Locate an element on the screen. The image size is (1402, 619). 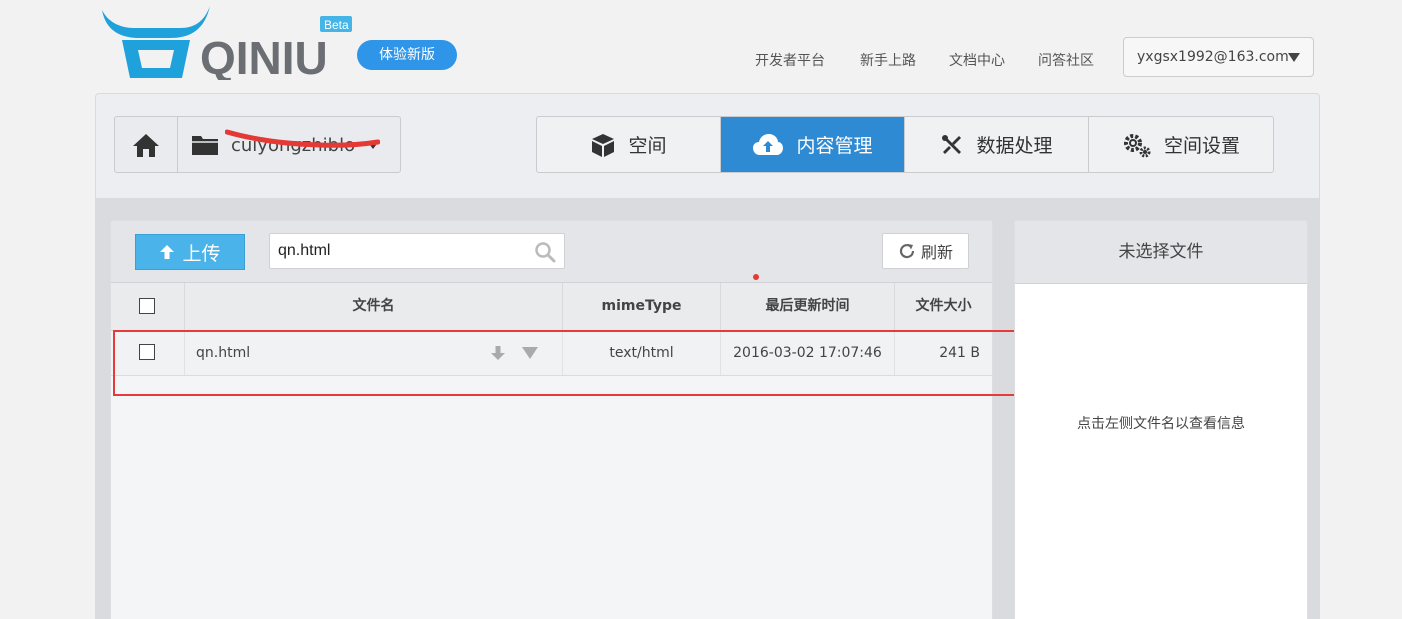
download-icon is located at coordinates (498, 353).